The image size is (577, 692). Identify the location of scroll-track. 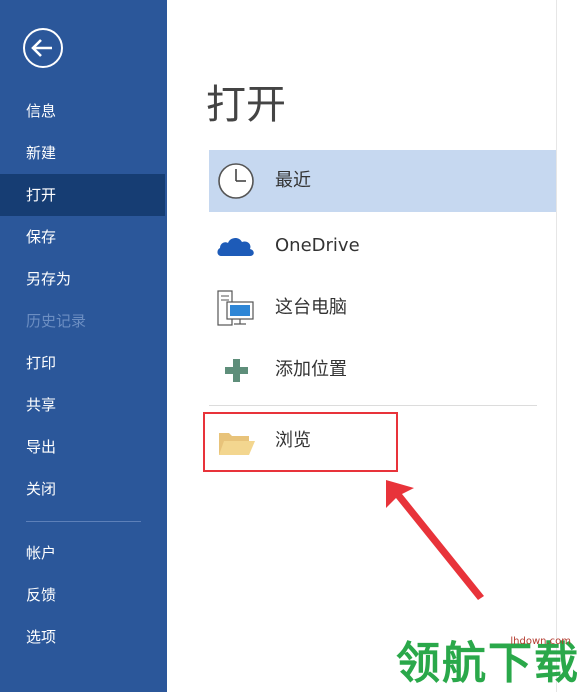
(556, 346).